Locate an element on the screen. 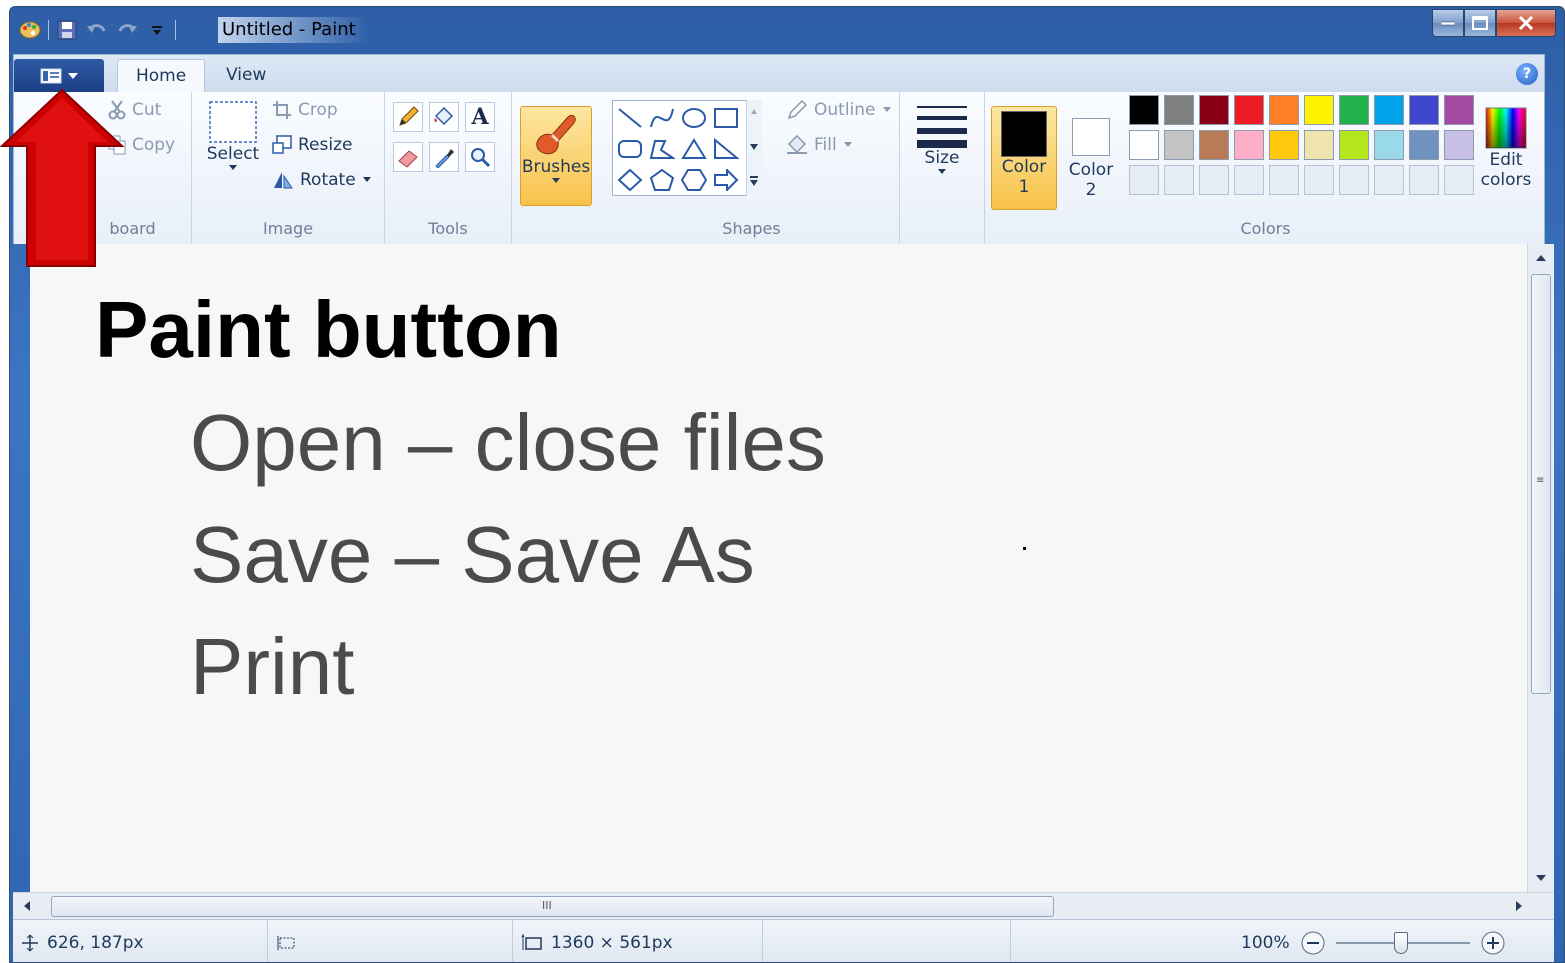 Image resolution: width=1565 pixels, height=963 pixels. color-picker-icon is located at coordinates (444, 157).